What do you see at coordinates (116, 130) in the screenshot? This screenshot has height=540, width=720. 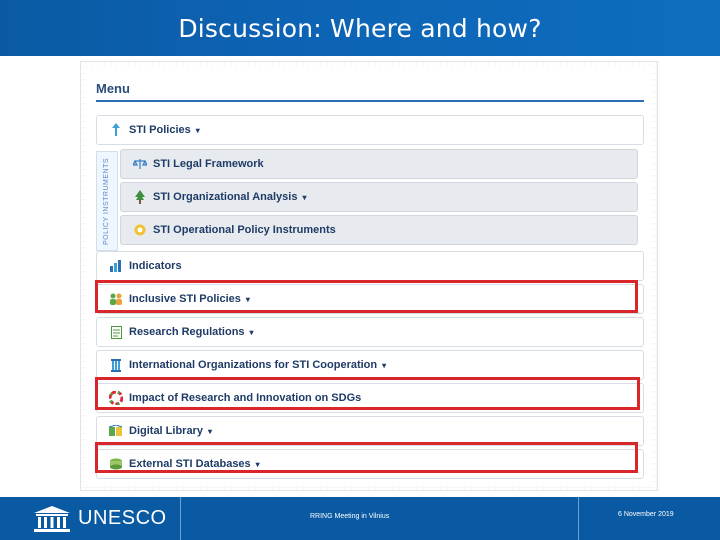 I see `pin-icon` at bounding box center [116, 130].